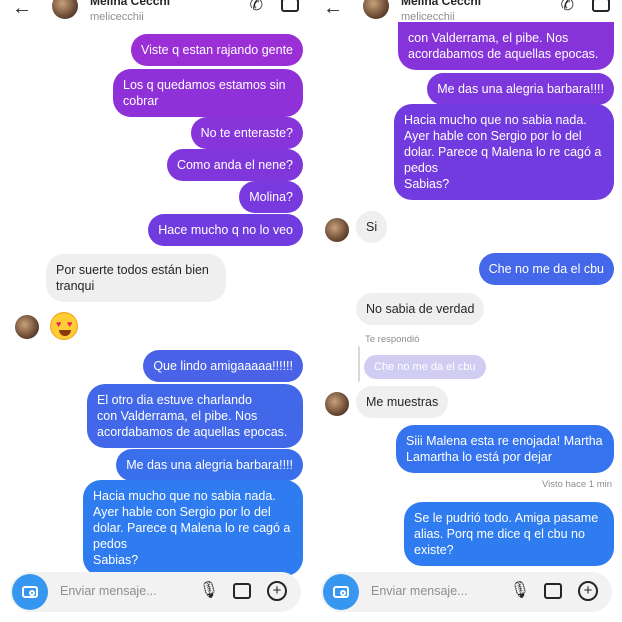 The height and width of the screenshot is (622, 622). What do you see at coordinates (392, 339) in the screenshot?
I see `reply-label: Te respondió` at bounding box center [392, 339].